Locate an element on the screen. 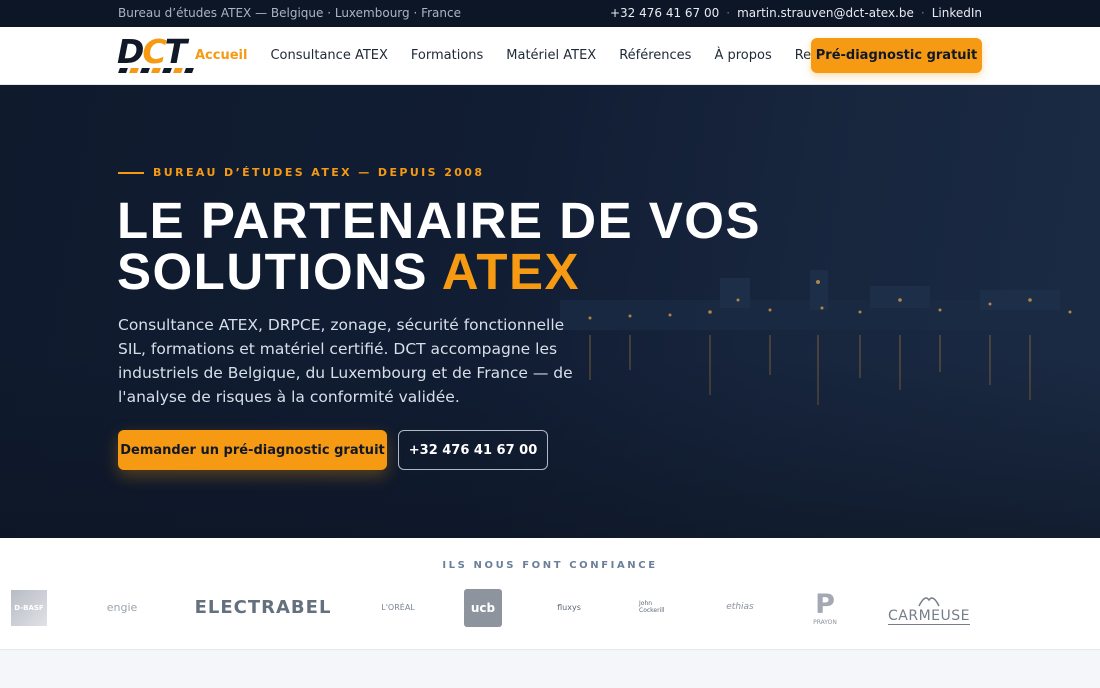 Image resolution: width=1100 pixels, height=688 pixels. hero-title: LE PARTENAIRE DE VOS SOLUTIONS ATEX is located at coordinates (439, 246).